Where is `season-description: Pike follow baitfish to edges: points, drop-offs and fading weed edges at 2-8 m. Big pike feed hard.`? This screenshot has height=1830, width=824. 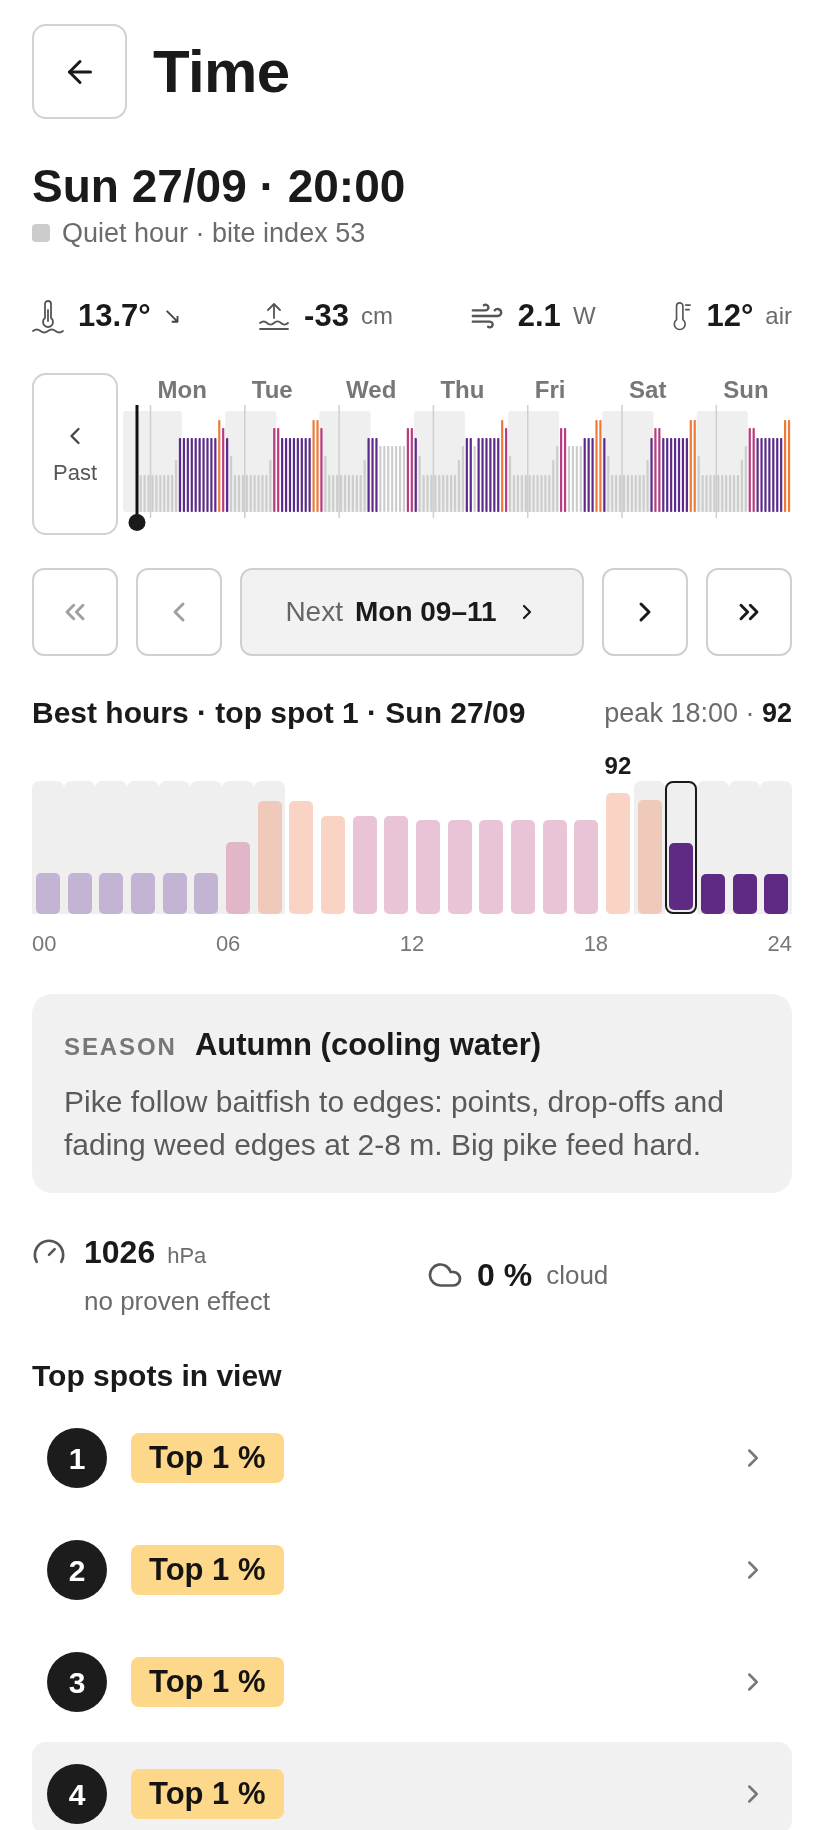
season-description: Pike follow baitfish to edges: points, drop-offs and fading weed edges at 2-8 m. Big pike feed hard. is located at coordinates (394, 1123).